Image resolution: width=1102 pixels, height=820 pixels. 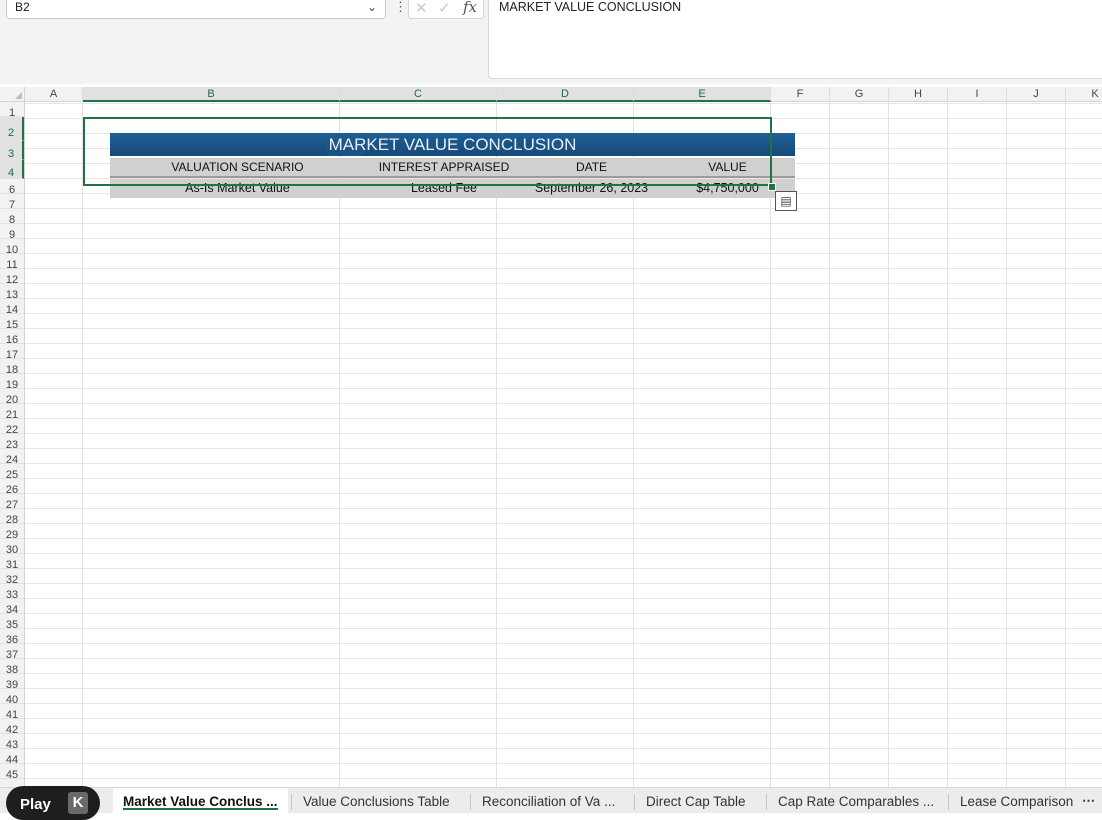 What do you see at coordinates (35, 804) in the screenshot?
I see `play-label: Play` at bounding box center [35, 804].